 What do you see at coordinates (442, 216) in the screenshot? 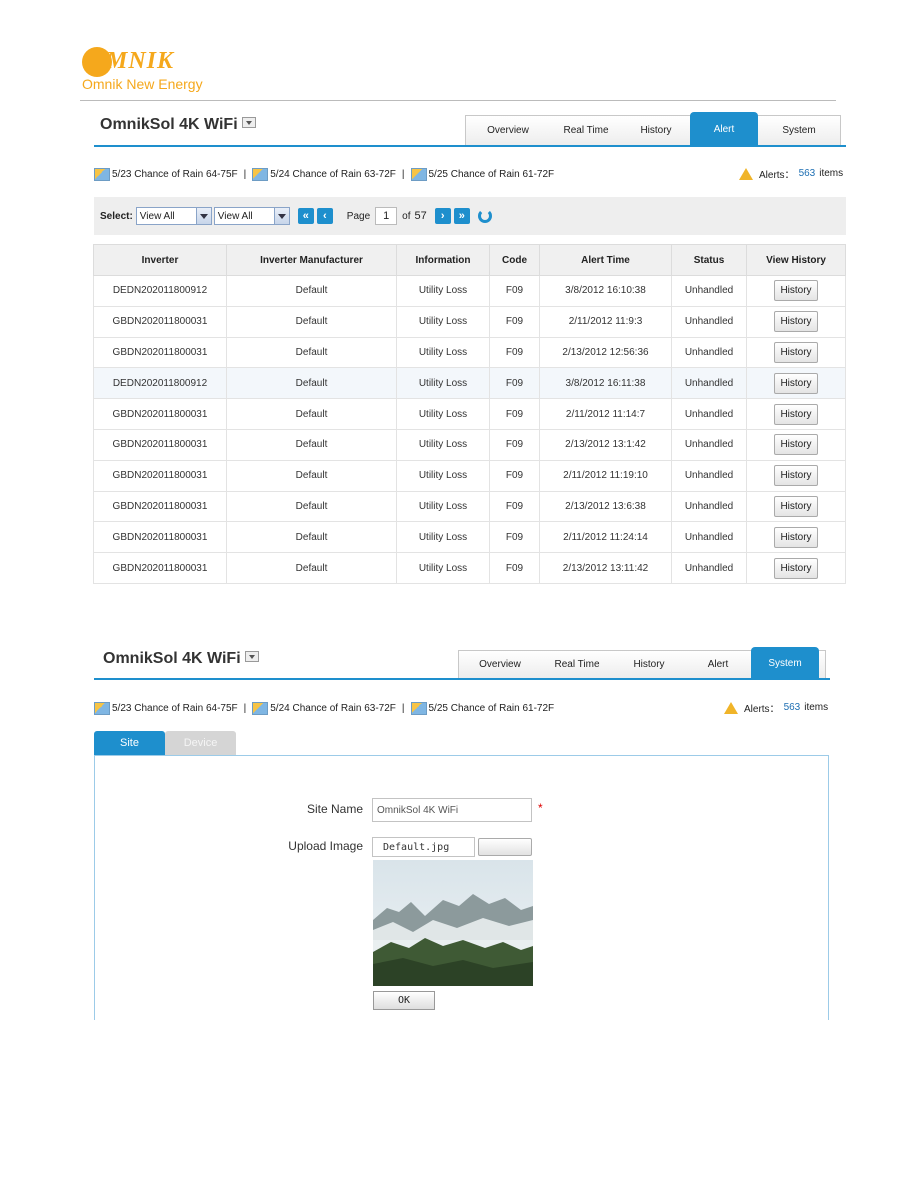
I see `next-page-icon: ›` at bounding box center [442, 216].